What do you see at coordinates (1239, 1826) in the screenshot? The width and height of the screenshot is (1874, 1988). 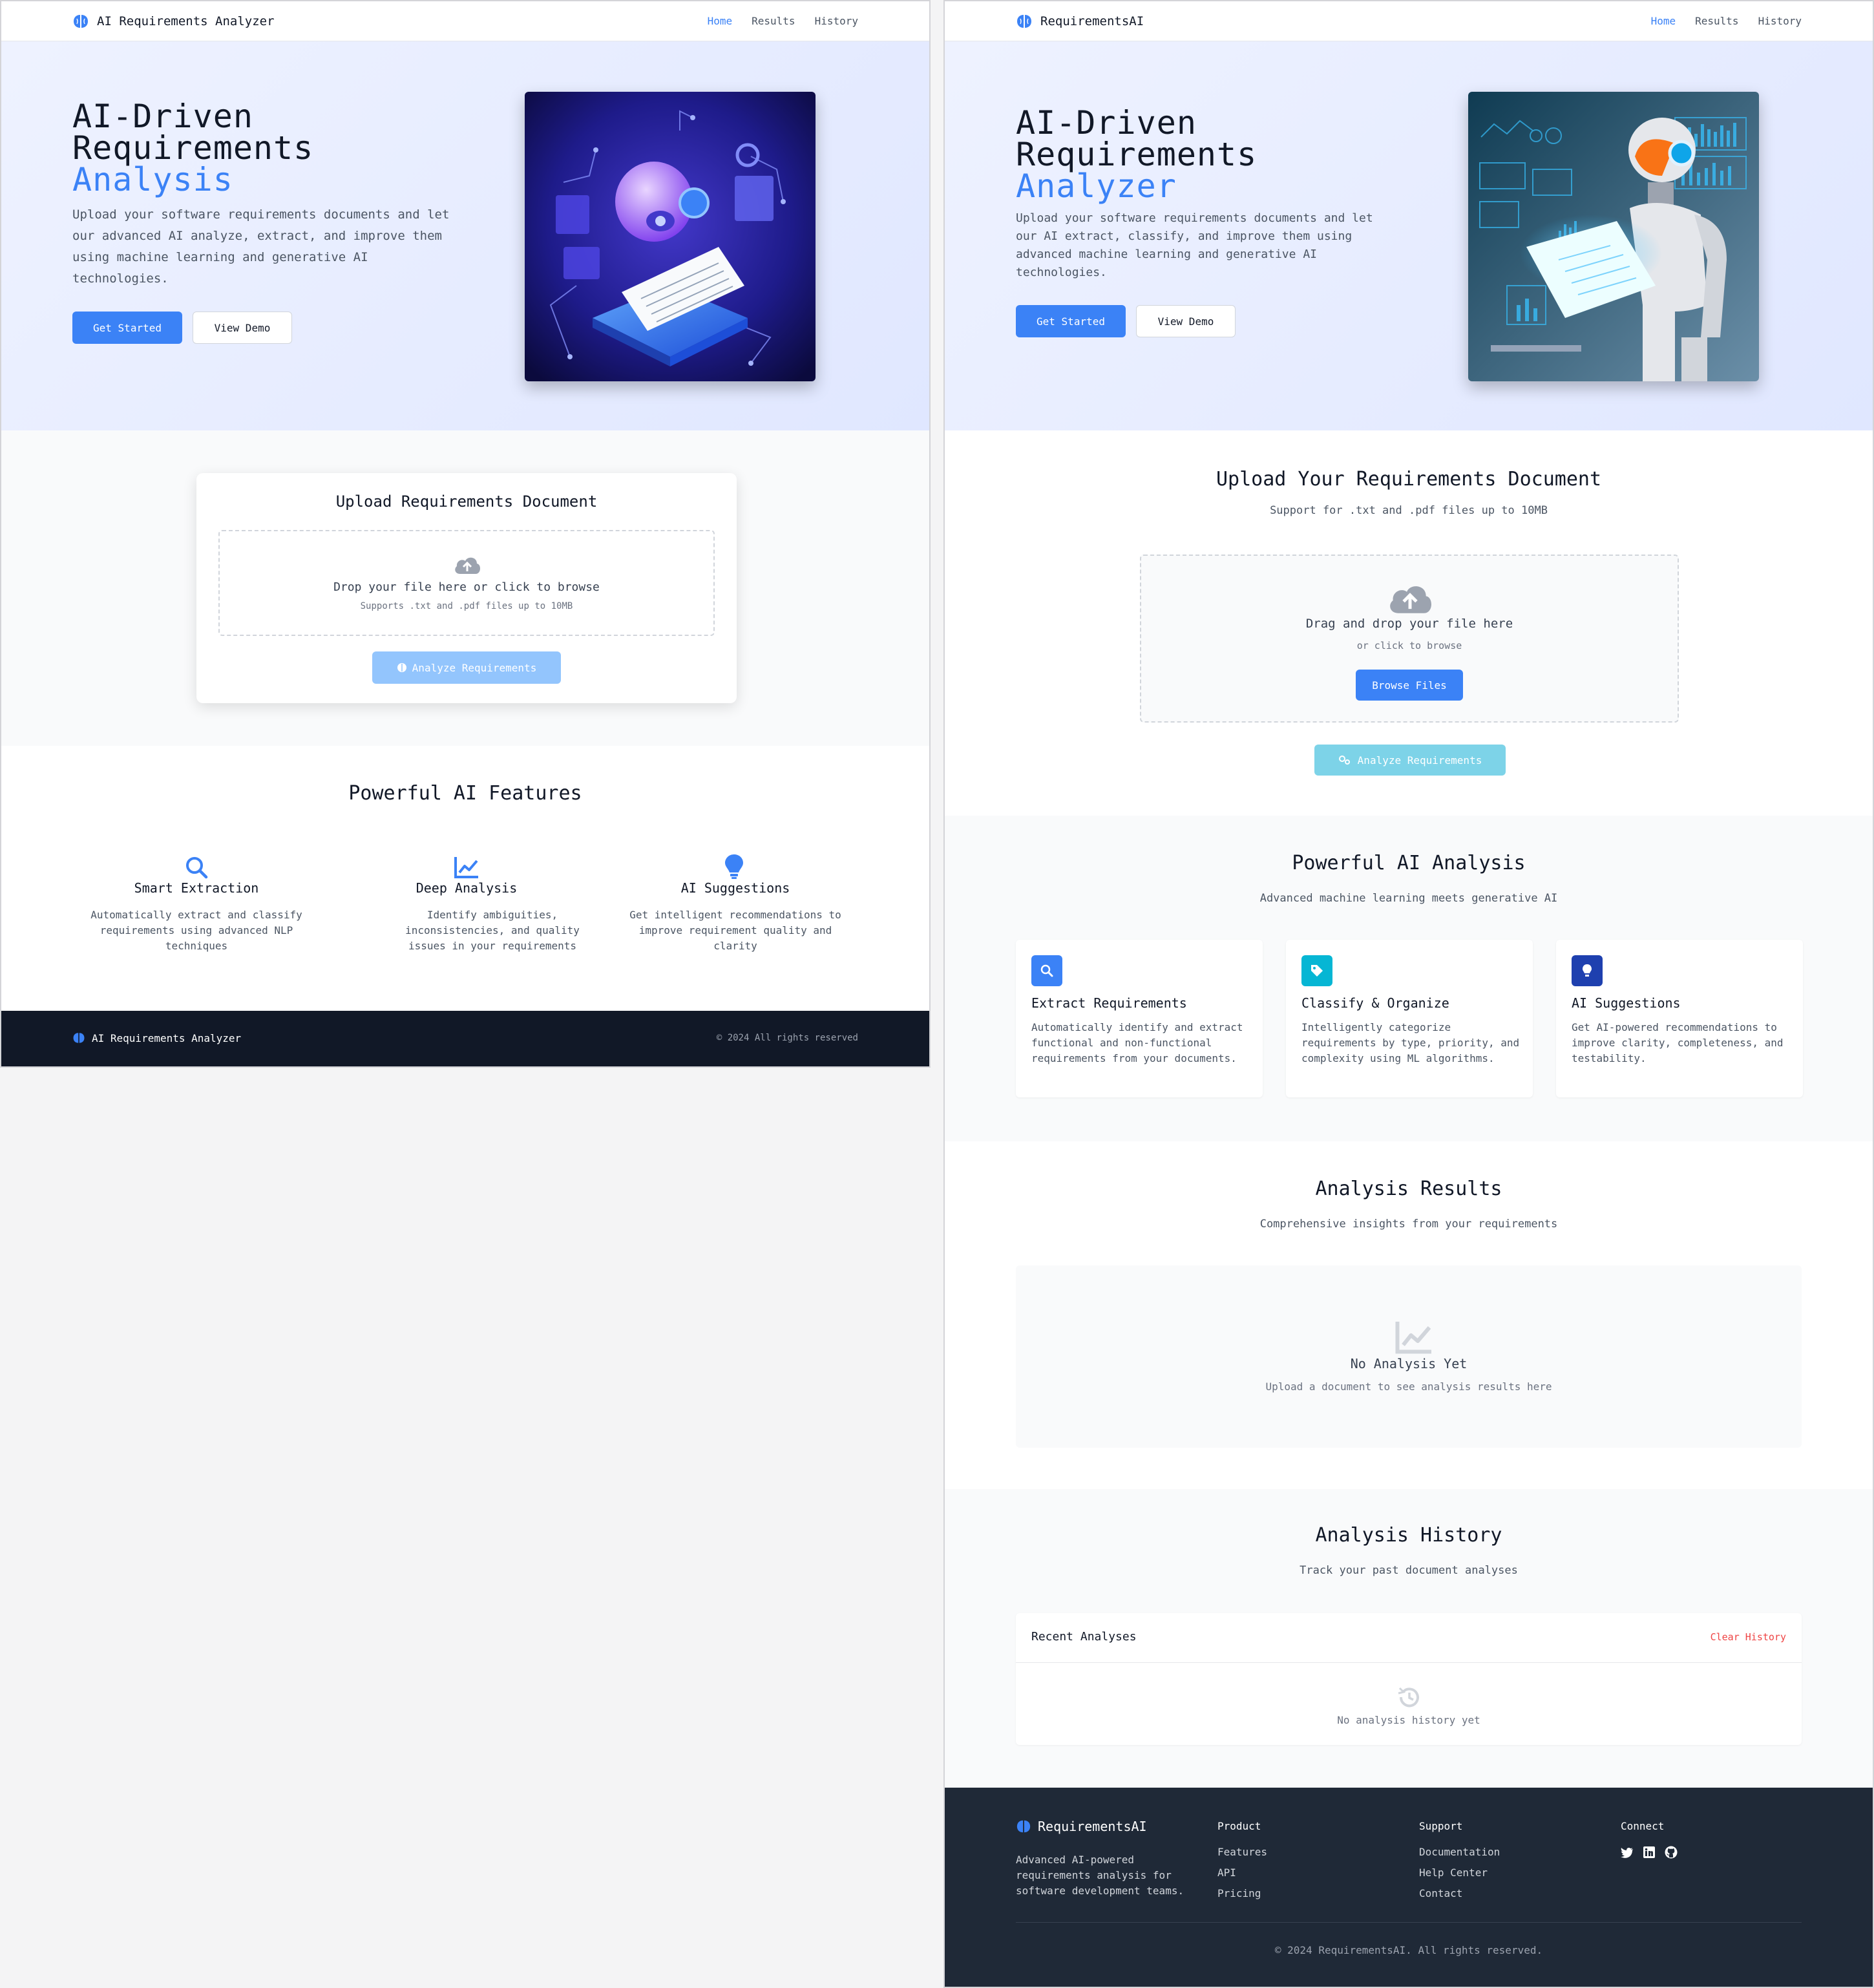 I see `footer-product-heading: Product` at bounding box center [1239, 1826].